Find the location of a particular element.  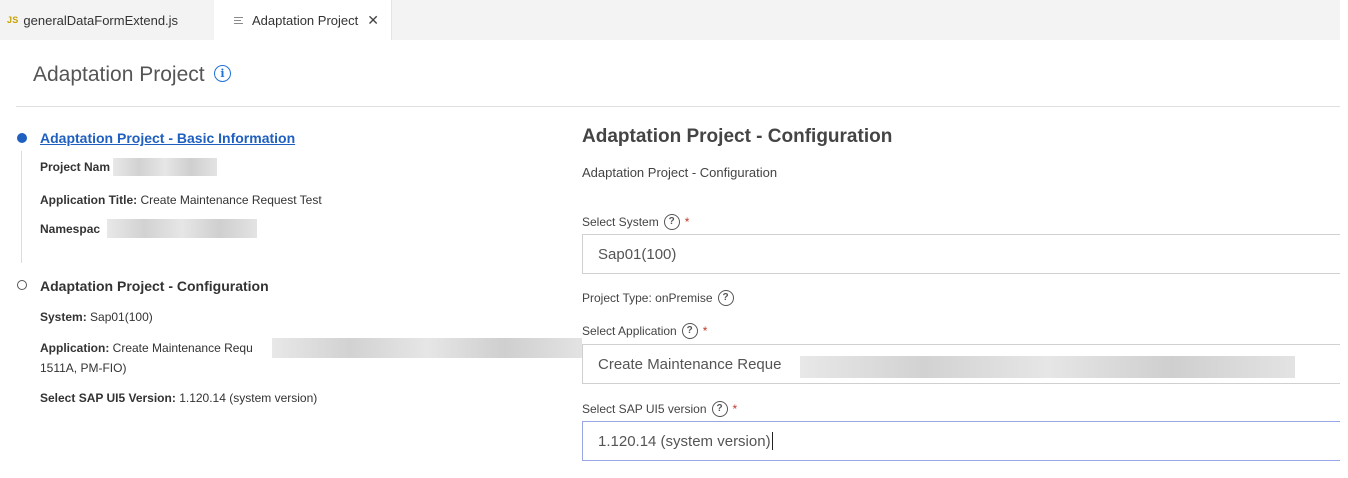

select-ui5-version-label: Select SAP UI5 version ? * is located at coordinates (659, 409).